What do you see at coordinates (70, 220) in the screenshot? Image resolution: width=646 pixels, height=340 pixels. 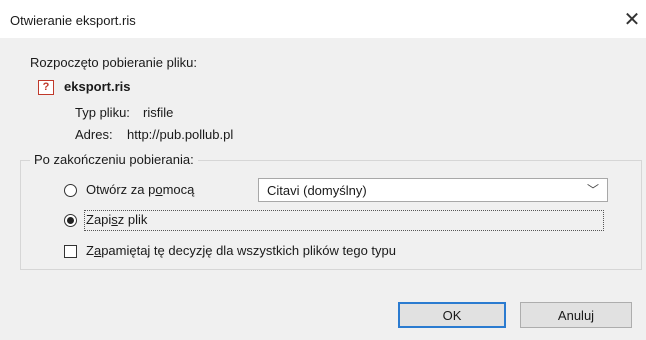 I see `save-file-radio` at bounding box center [70, 220].